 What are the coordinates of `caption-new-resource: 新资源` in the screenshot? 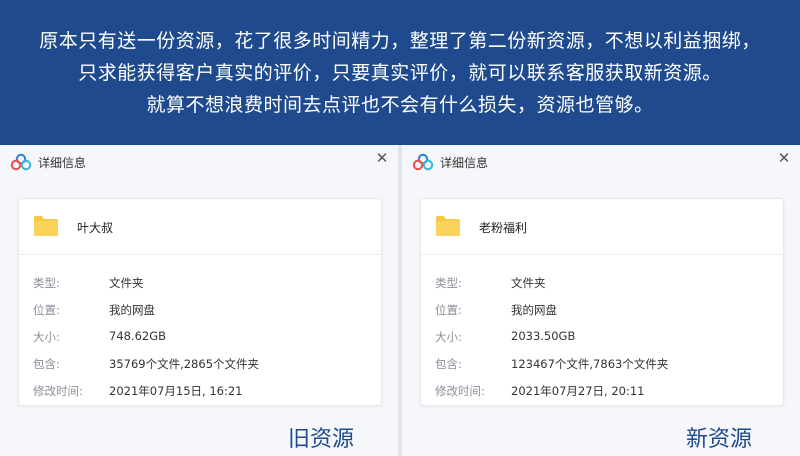 It's located at (719, 439).